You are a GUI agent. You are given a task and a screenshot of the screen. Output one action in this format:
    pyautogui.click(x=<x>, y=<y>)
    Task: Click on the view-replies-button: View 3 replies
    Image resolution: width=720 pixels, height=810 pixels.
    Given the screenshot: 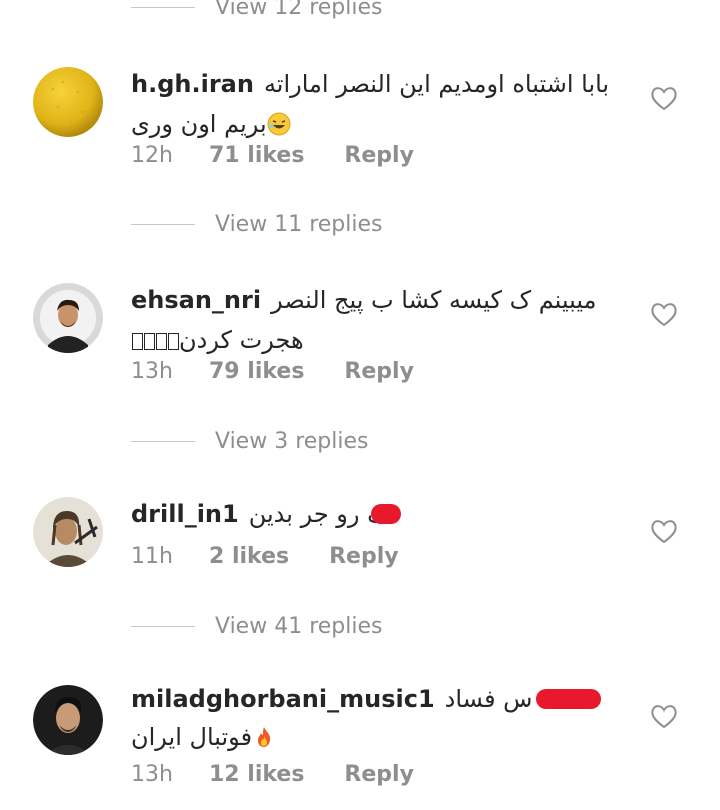 What is the action you would take?
    pyautogui.click(x=249, y=441)
    